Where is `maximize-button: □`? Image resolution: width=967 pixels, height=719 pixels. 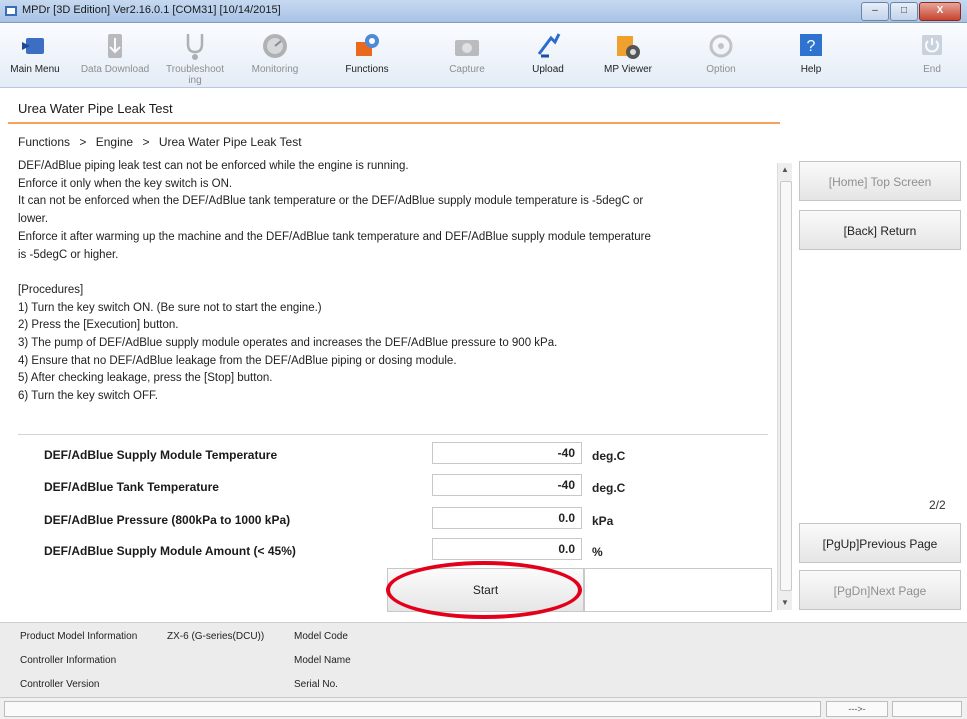 maximize-button: □ is located at coordinates (904, 11).